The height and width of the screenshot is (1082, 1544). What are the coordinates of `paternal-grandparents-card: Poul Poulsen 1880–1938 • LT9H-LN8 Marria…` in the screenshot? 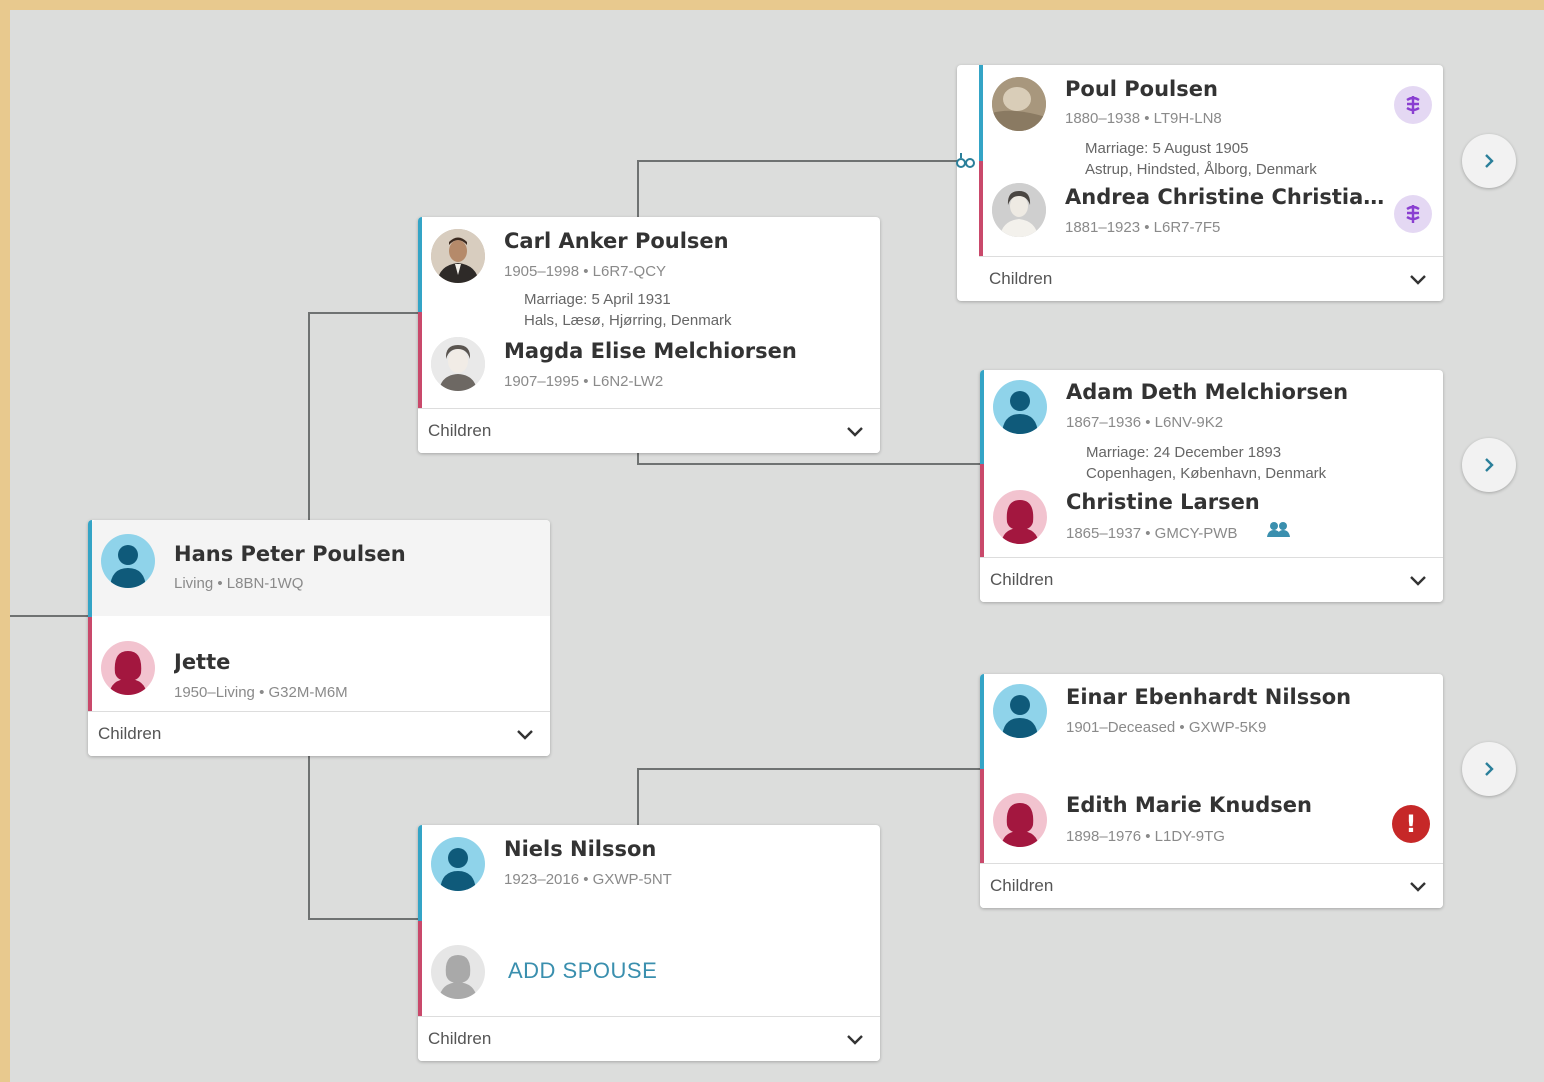 It's located at (1199, 183).